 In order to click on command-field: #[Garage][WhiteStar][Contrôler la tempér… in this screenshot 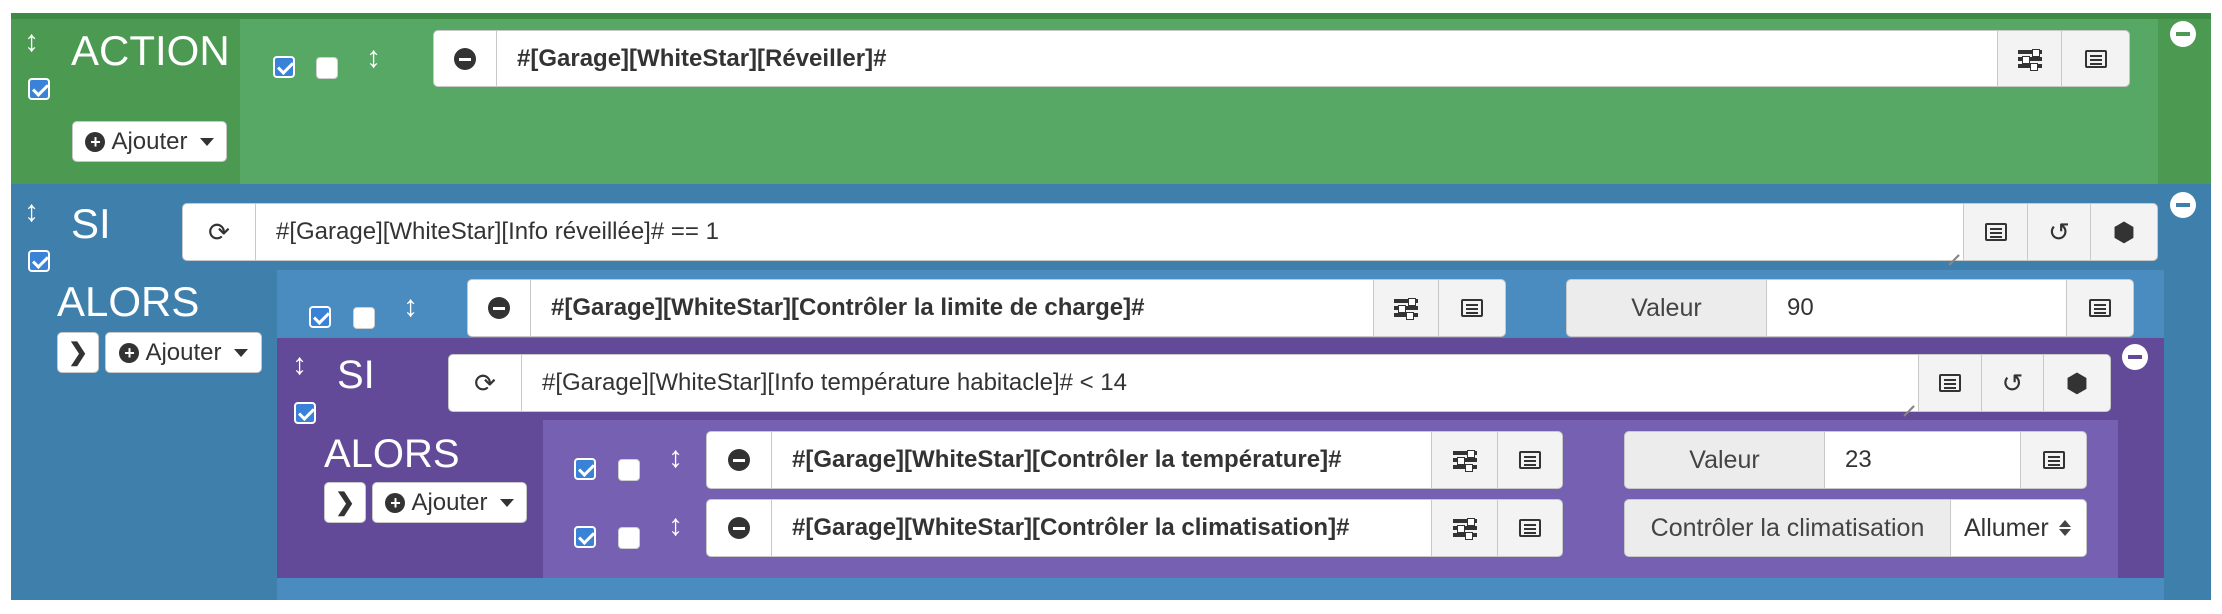, I will do `click(1101, 460)`.